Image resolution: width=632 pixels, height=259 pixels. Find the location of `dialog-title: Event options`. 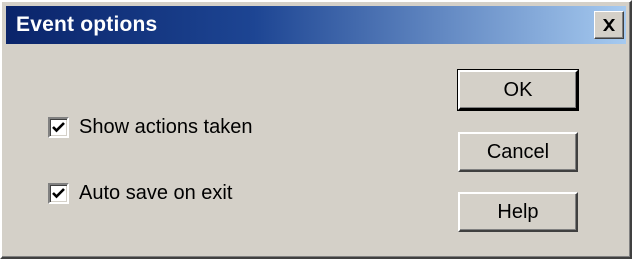

dialog-title: Event options is located at coordinates (87, 24).